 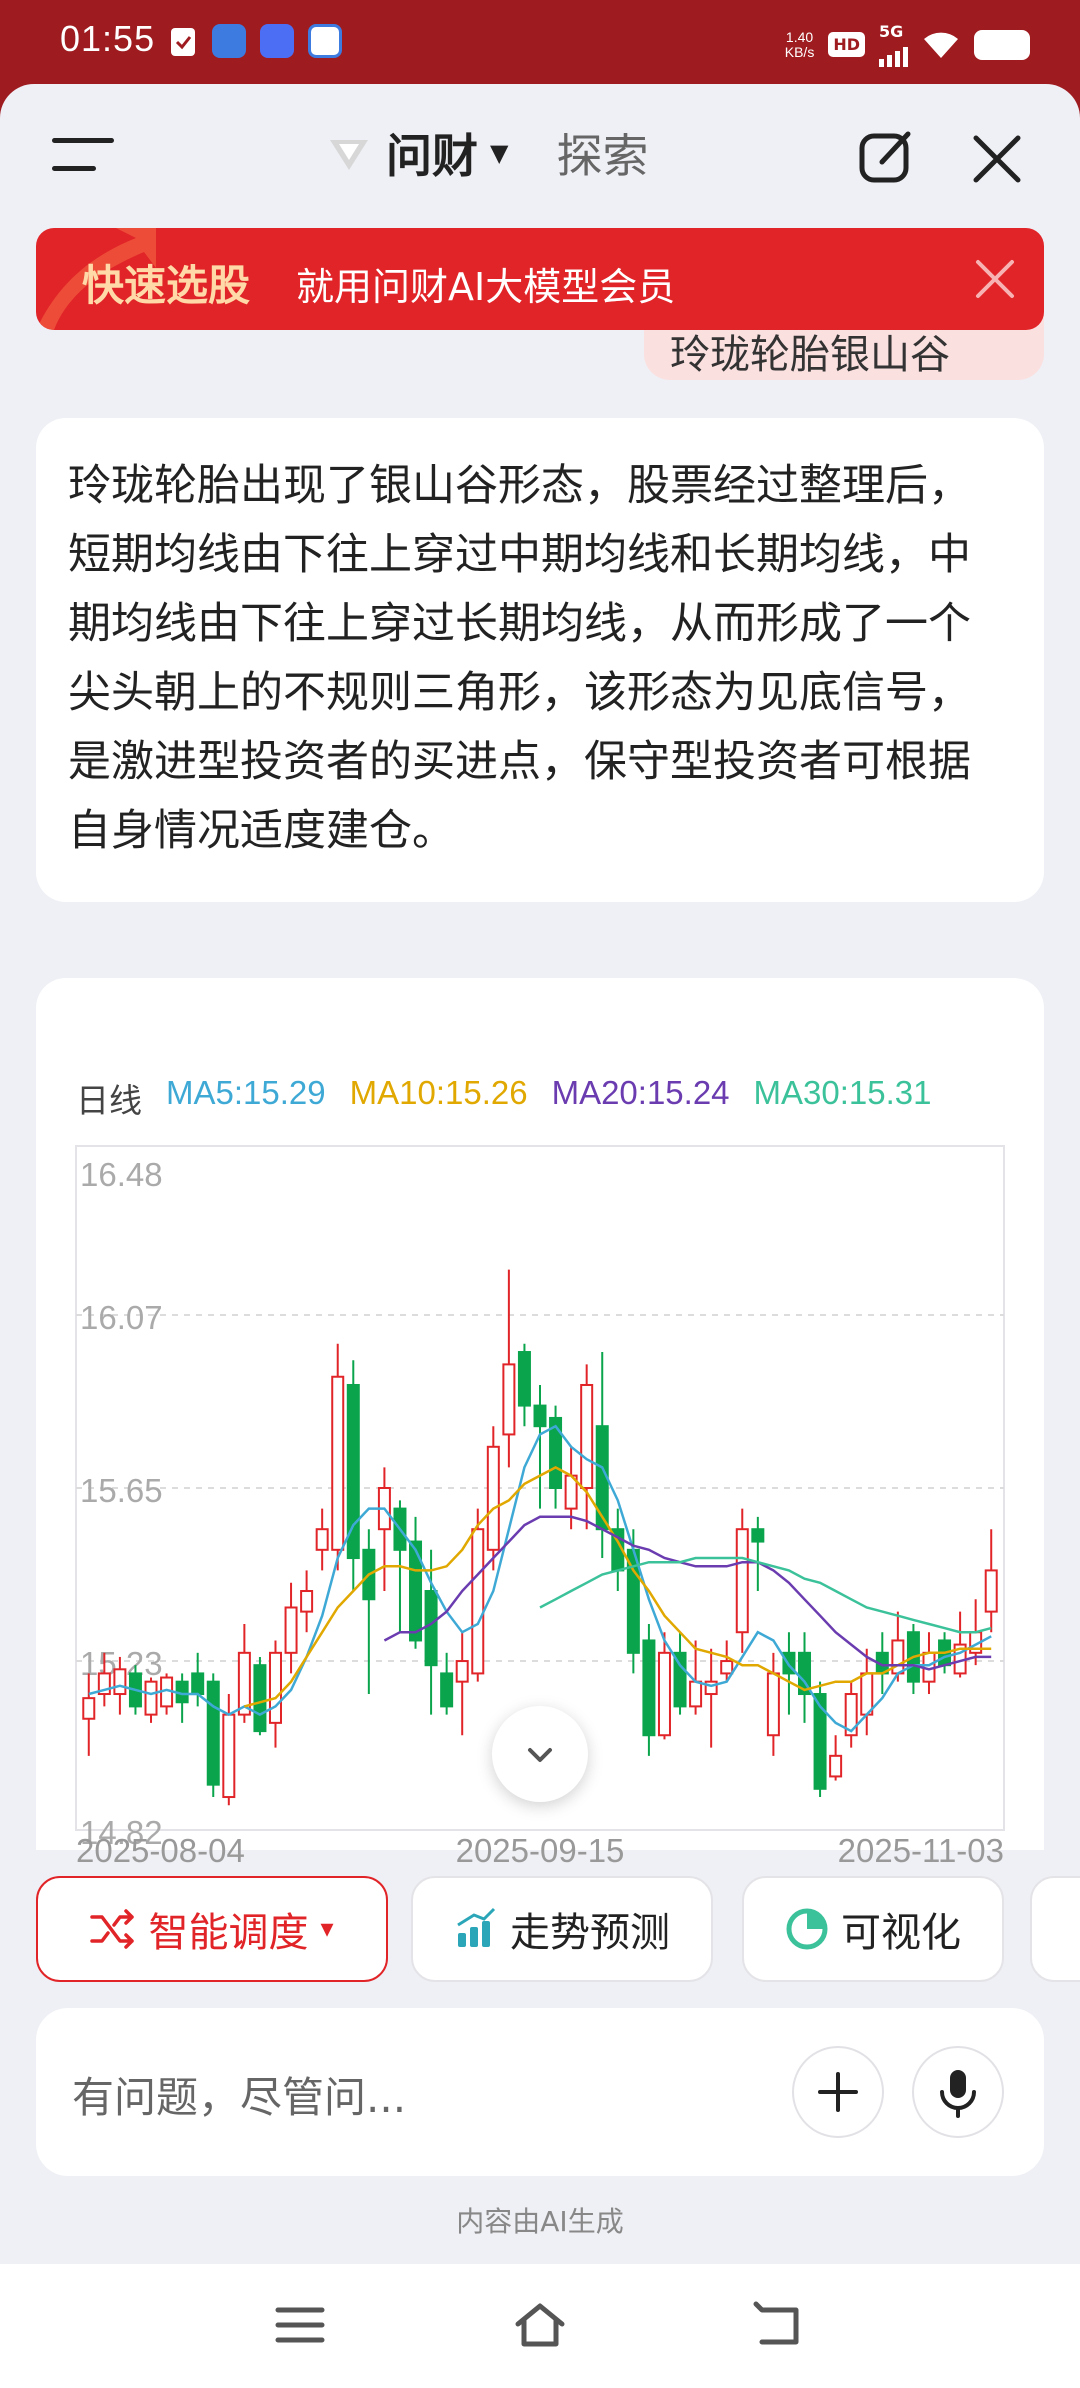 I want to click on signal-bars-icon, so click(x=893, y=54).